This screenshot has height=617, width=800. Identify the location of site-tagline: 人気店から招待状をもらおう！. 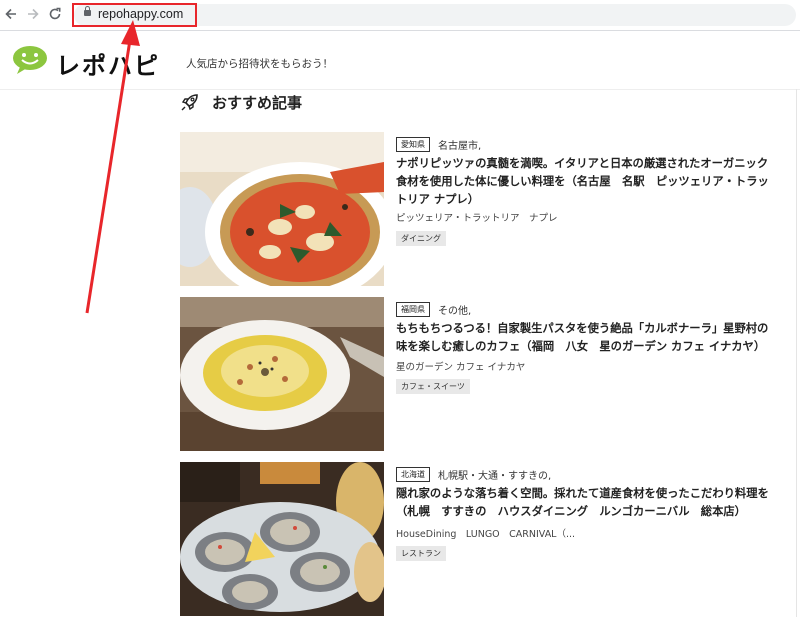
(259, 64).